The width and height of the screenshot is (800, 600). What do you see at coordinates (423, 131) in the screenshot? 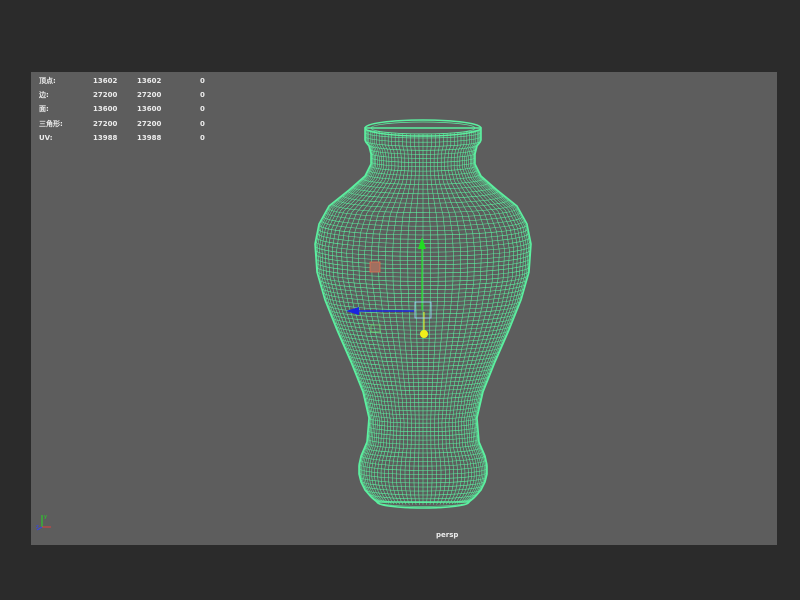
I see `vase-edge-ring` at bounding box center [423, 131].